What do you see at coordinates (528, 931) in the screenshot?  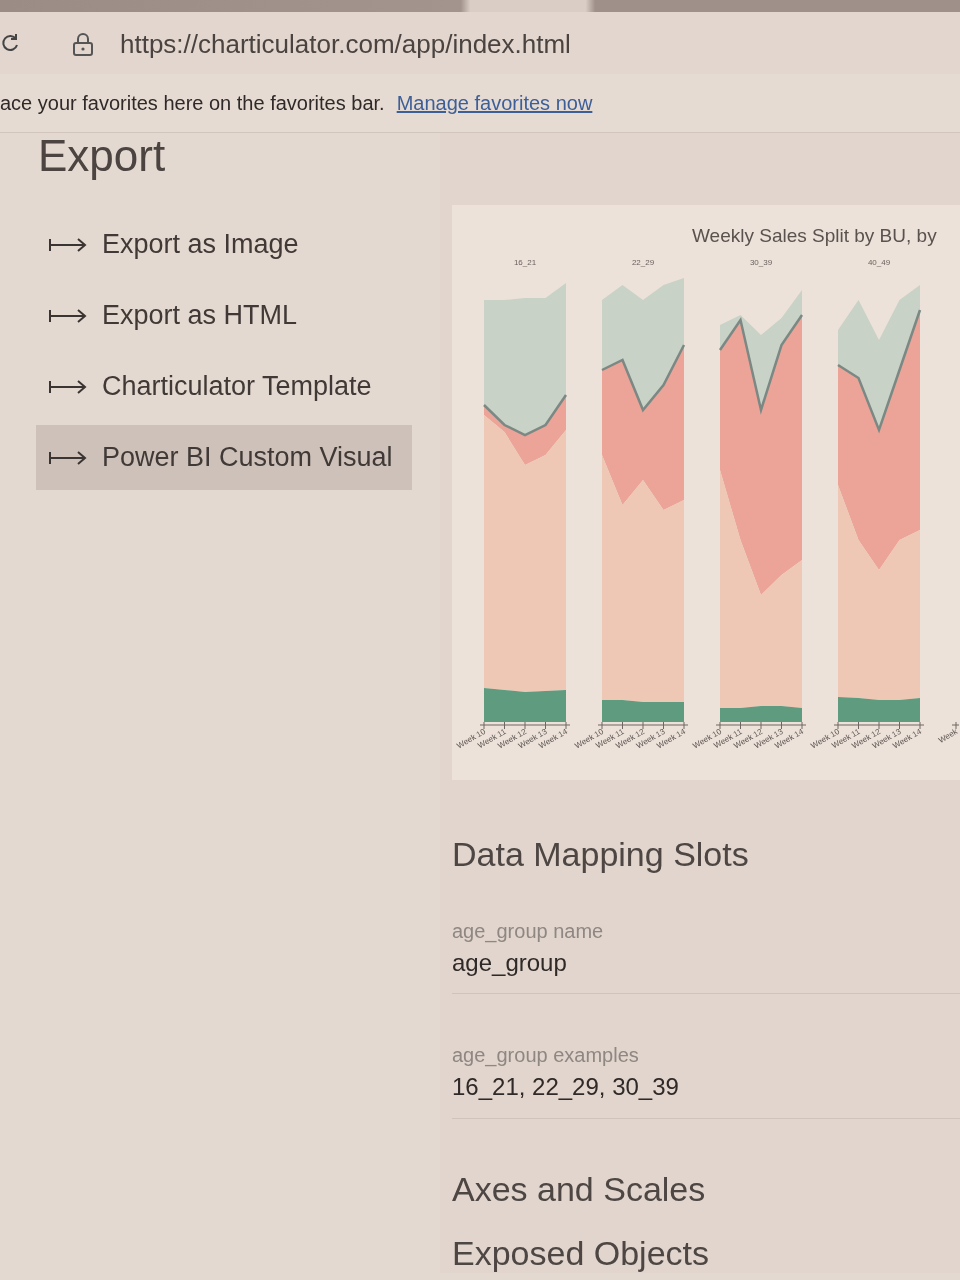 I see `field-label: age_group name` at bounding box center [528, 931].